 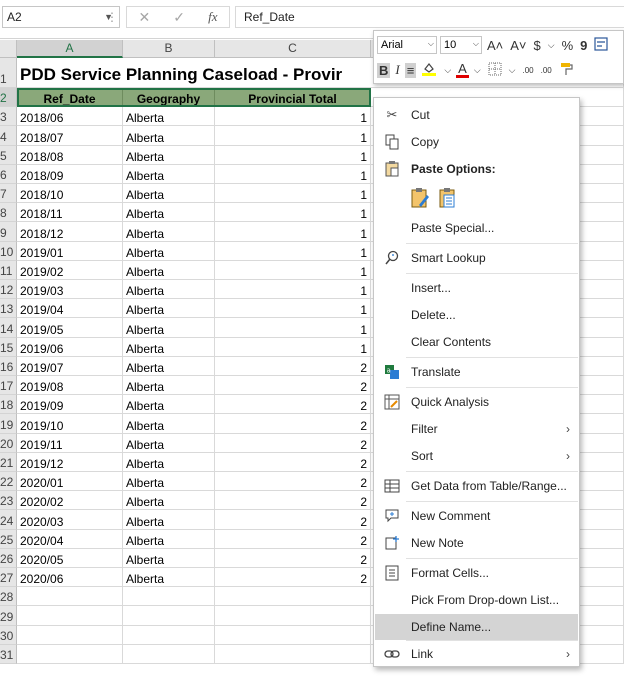 I want to click on row-header: 28, so click(x=8, y=597).